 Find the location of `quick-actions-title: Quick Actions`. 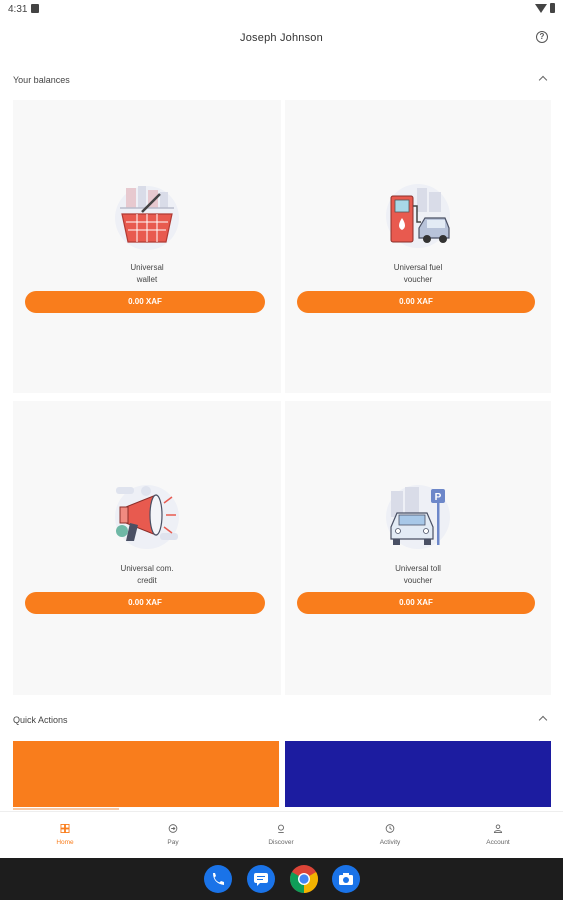

quick-actions-title: Quick Actions is located at coordinates (40, 720).